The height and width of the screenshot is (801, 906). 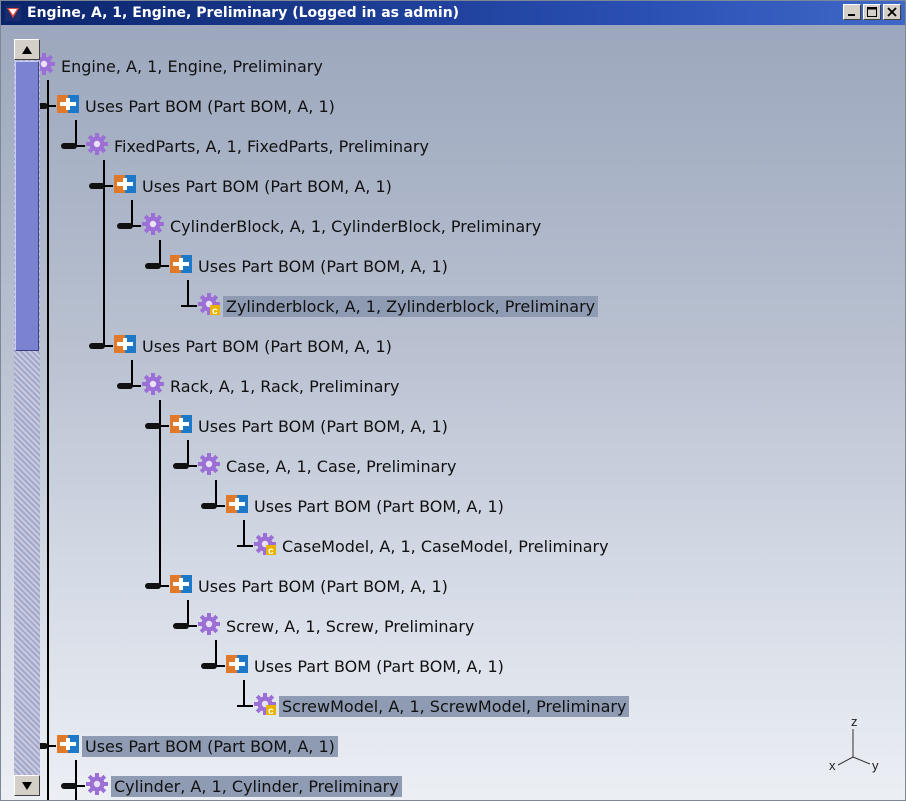 What do you see at coordinates (256, 786) in the screenshot?
I see `tree-node-label: Cylinder, A, 1, Cylinder, Preliminary` at bounding box center [256, 786].